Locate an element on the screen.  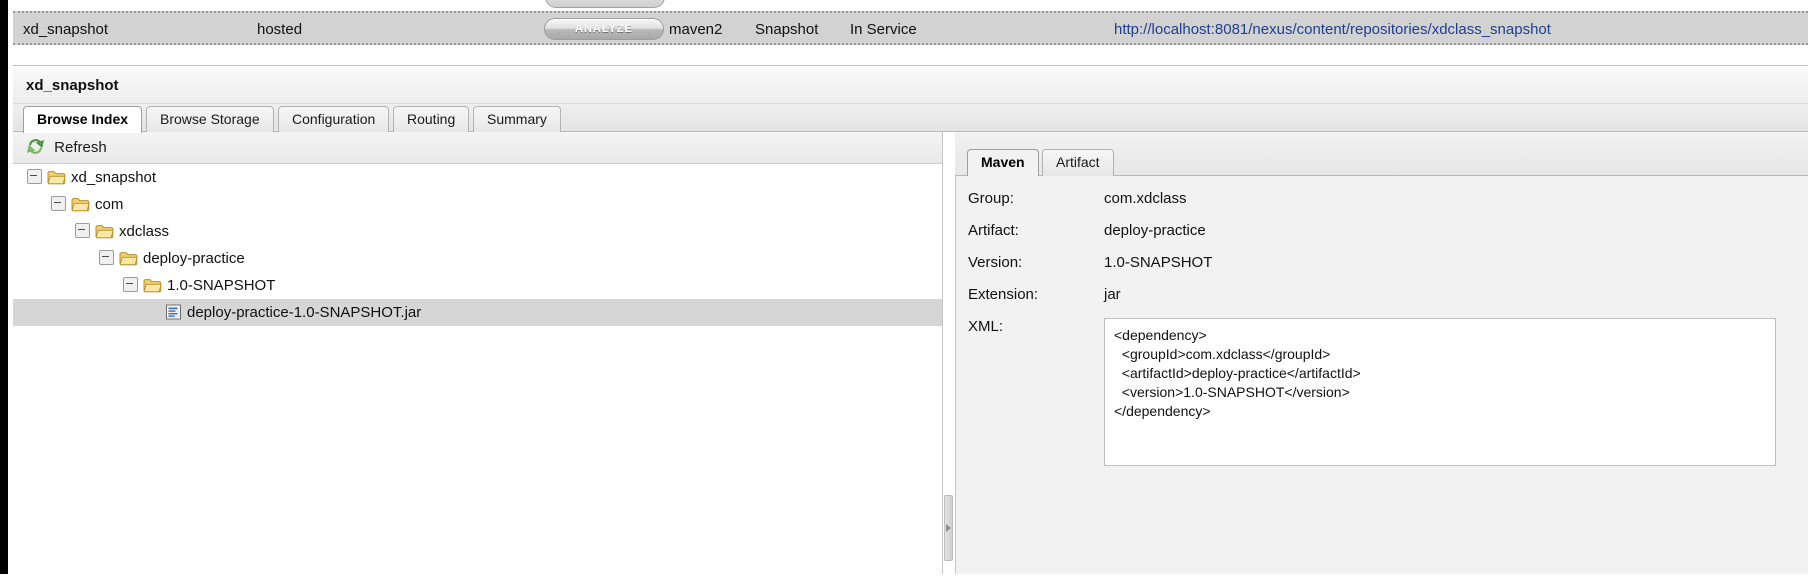
tree-node-label: xdclass is located at coordinates (144, 231).